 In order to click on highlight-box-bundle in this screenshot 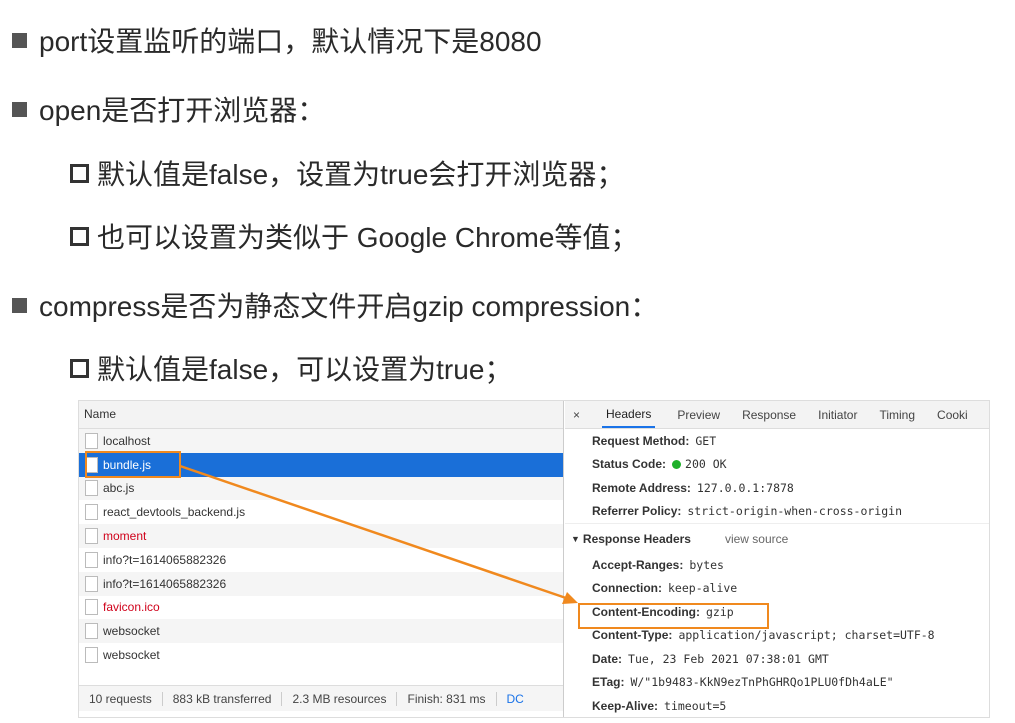, I will do `click(133, 464)`.